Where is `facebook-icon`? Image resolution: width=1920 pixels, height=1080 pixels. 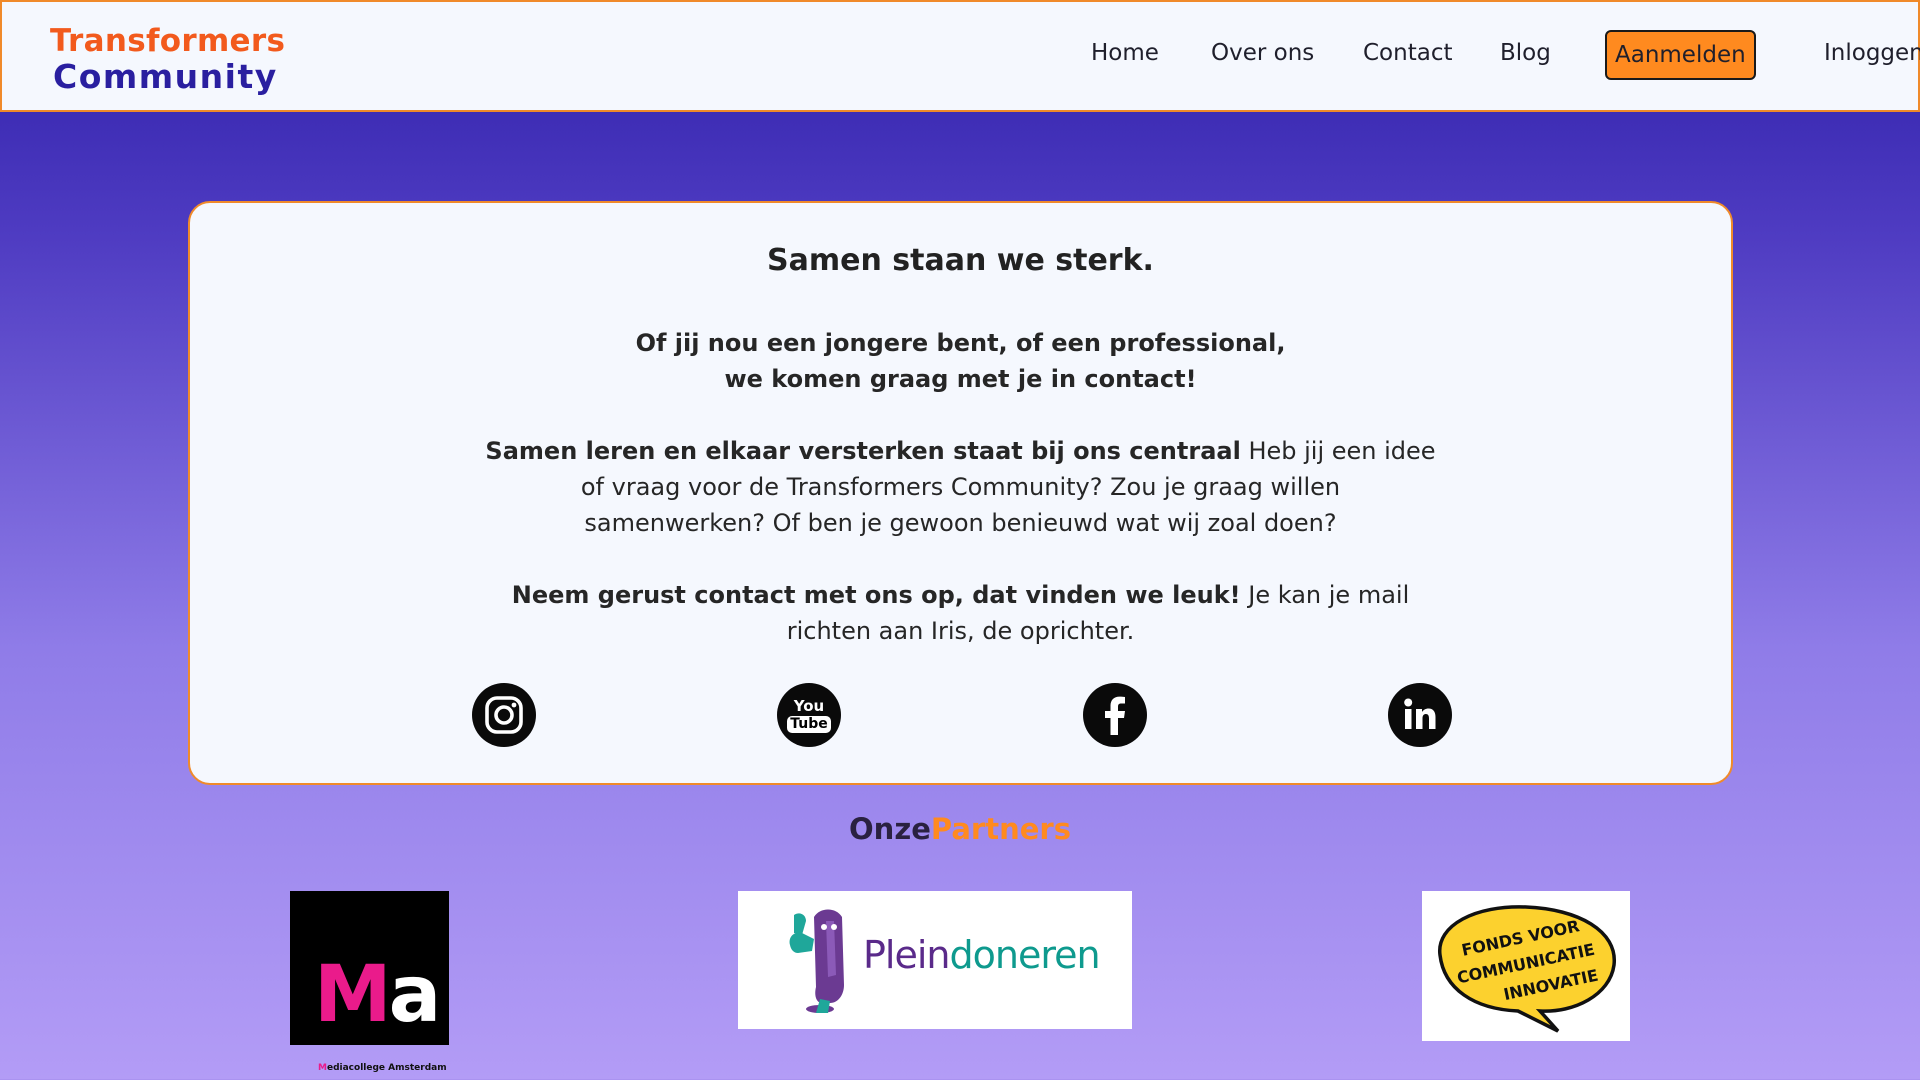
facebook-icon is located at coordinates (1115, 715).